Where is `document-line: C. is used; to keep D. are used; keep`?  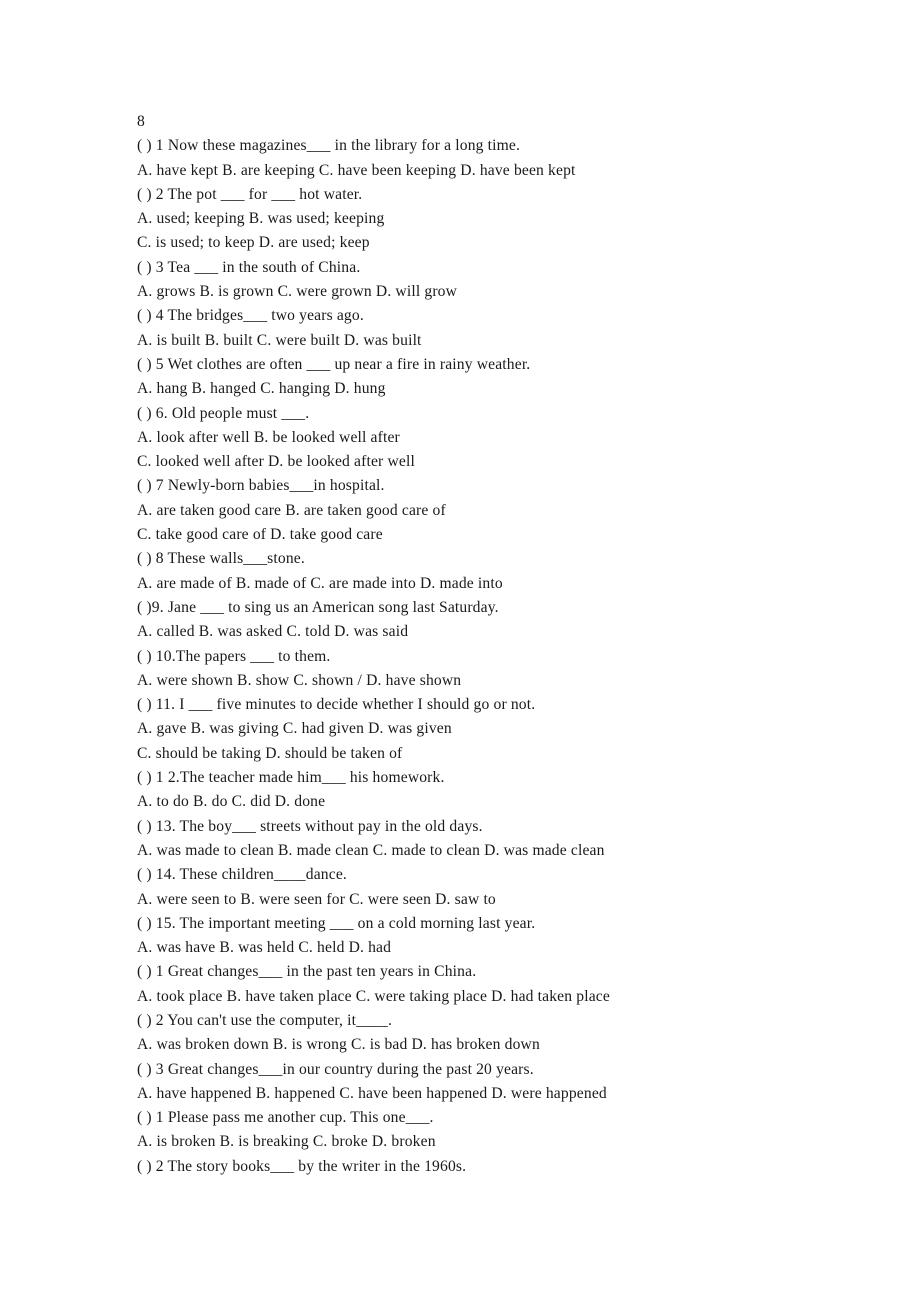
document-line: C. is used; to keep D. are used; keep is located at coordinates (253, 243).